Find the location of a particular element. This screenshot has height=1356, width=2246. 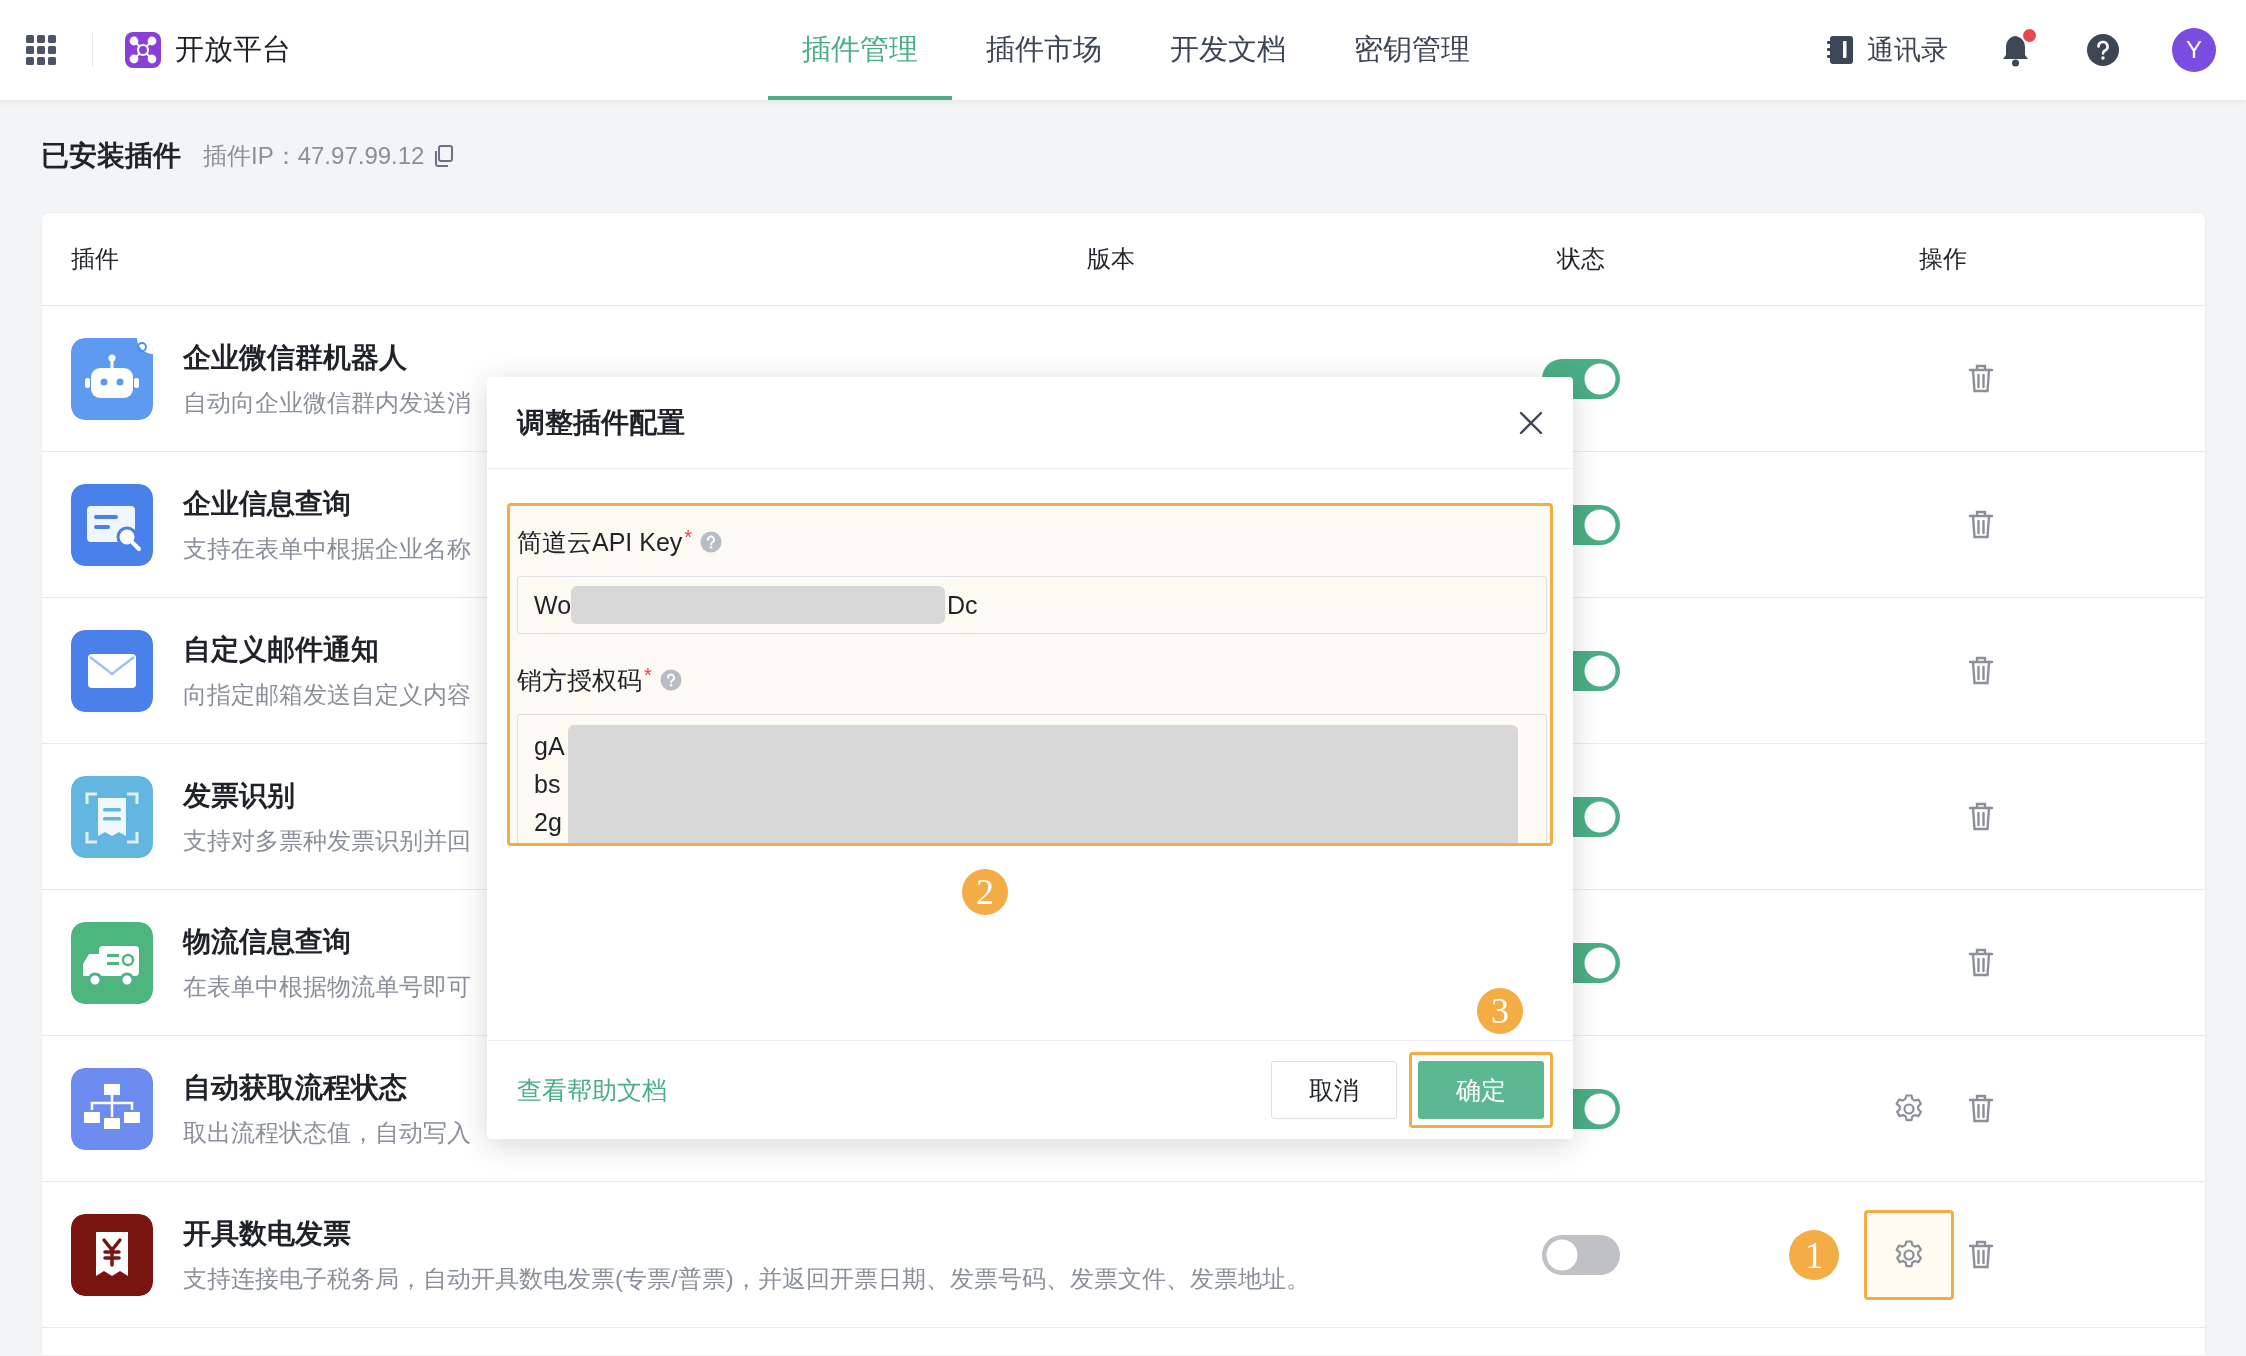

column-header: 操作 is located at coordinates (1943, 259).